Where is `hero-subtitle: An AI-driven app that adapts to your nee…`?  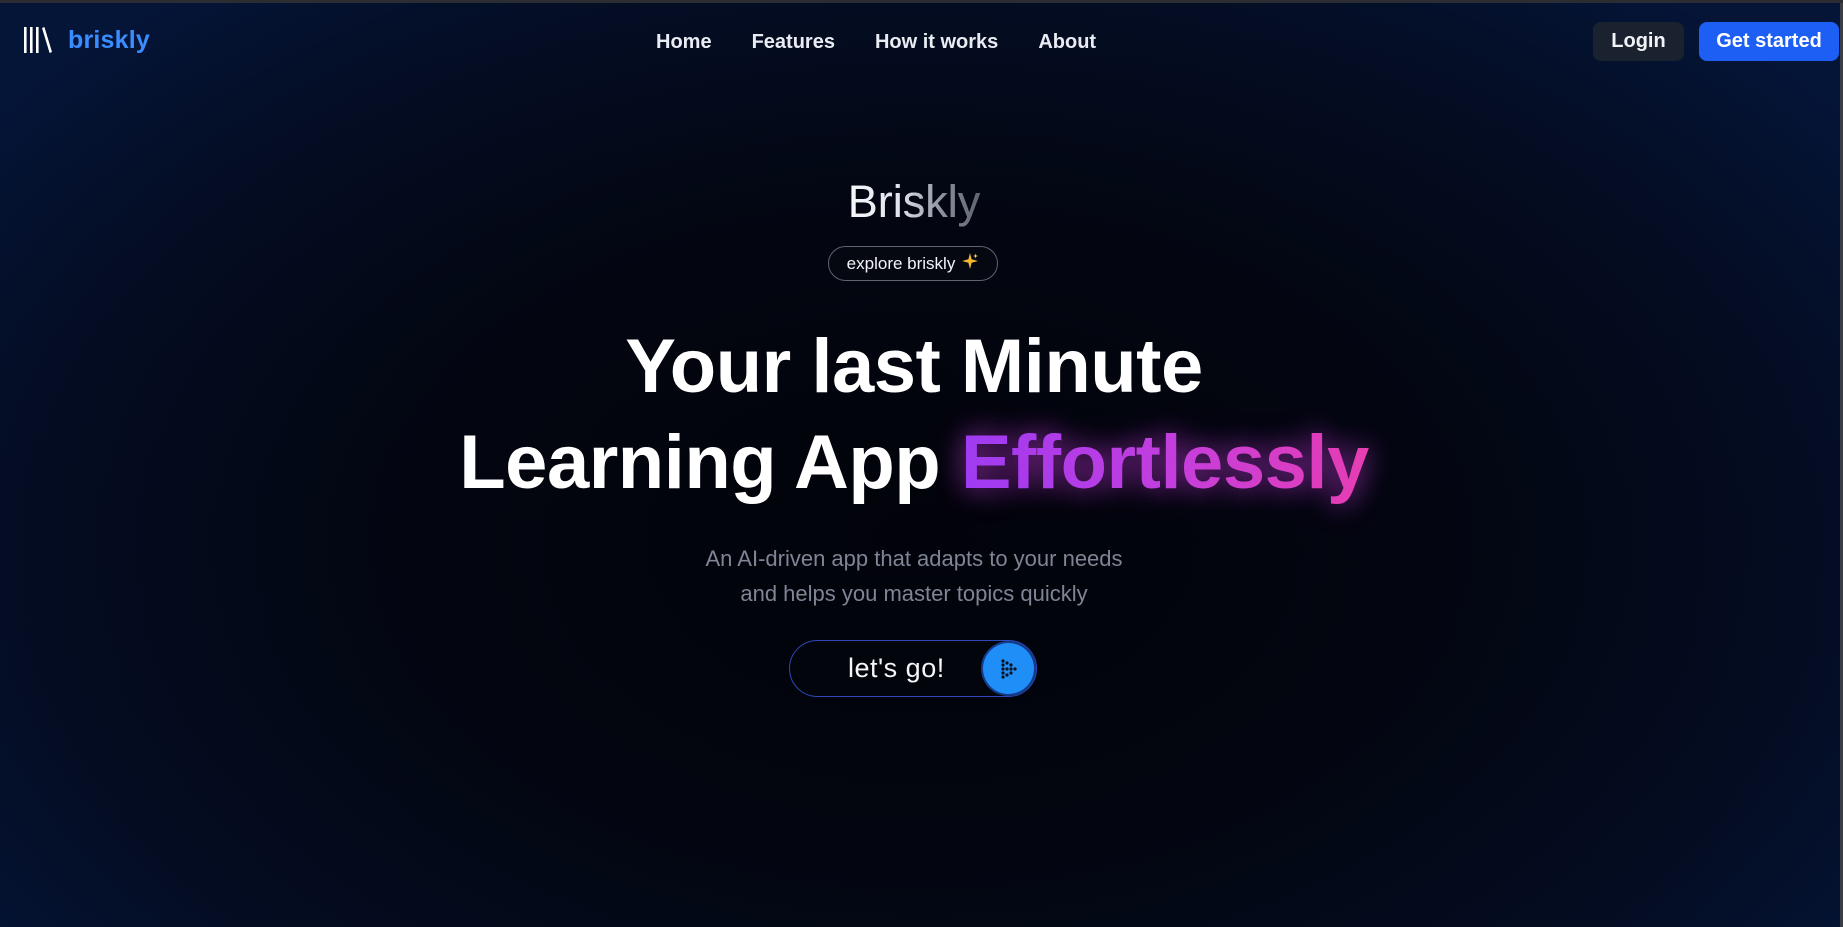 hero-subtitle: An AI-driven app that adapts to your nee… is located at coordinates (914, 576).